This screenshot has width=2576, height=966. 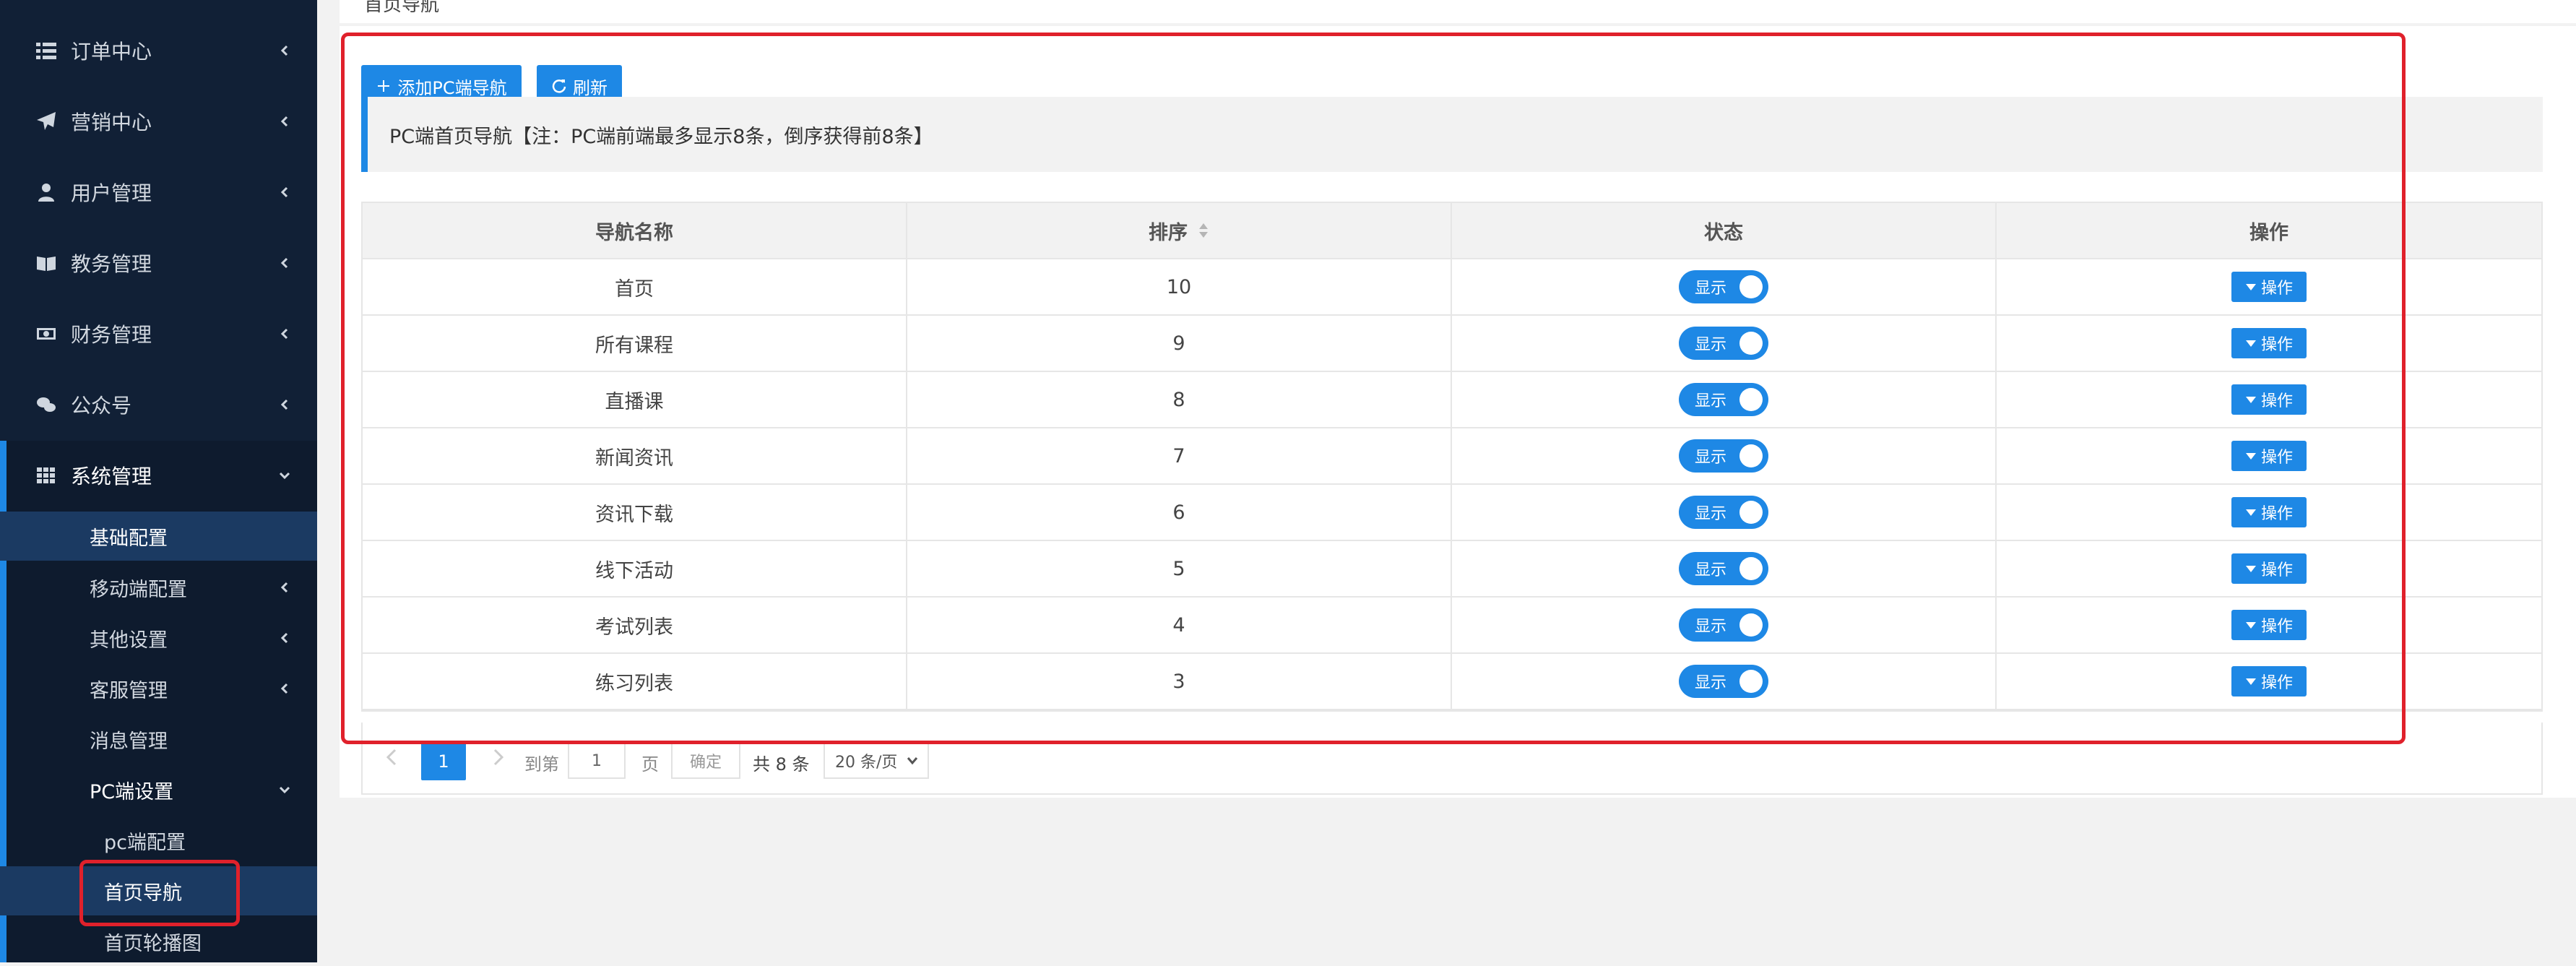 What do you see at coordinates (541, 764) in the screenshot?
I see `goto-label: 到第` at bounding box center [541, 764].